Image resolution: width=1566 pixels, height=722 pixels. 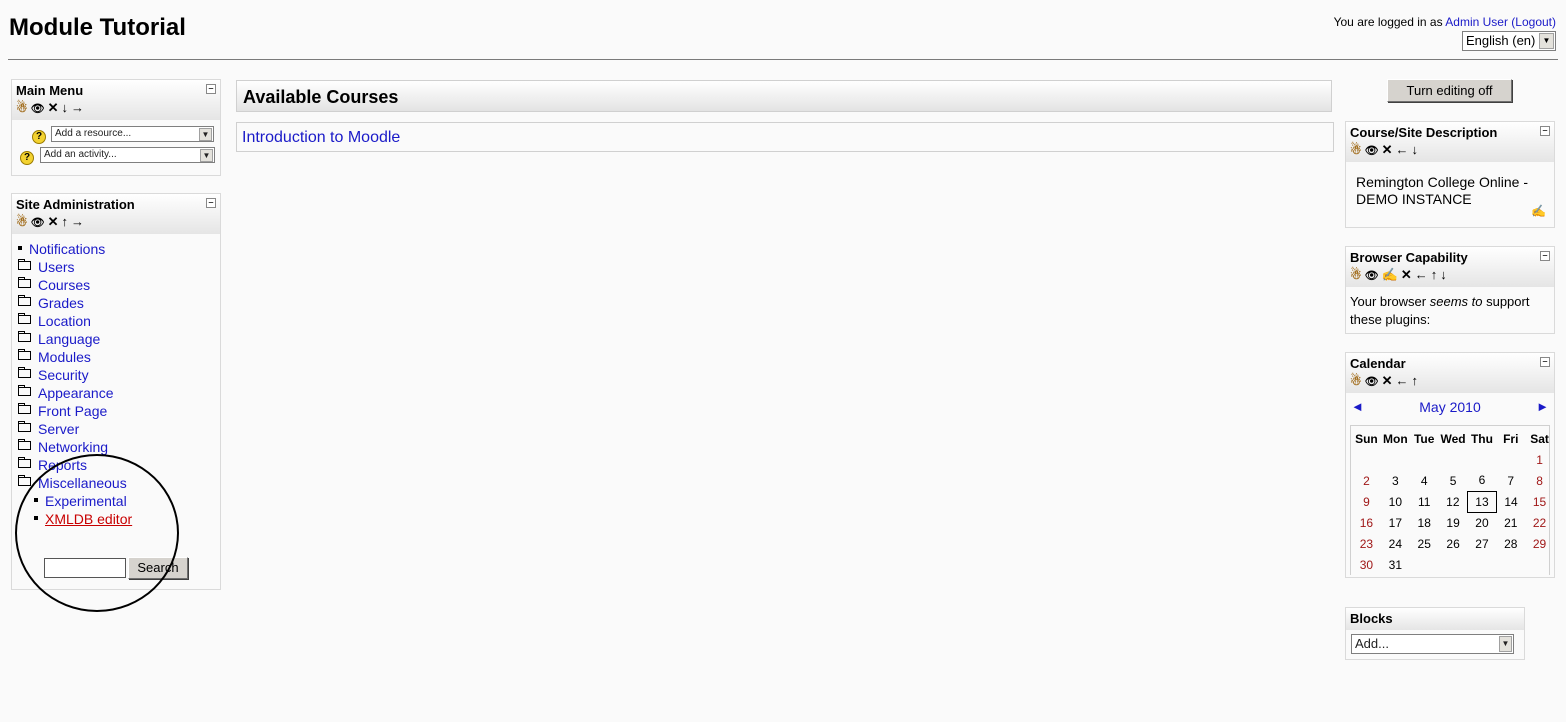 I want to click on admin-subitem-xmldb: XMLDB editor, so click(x=75, y=519).